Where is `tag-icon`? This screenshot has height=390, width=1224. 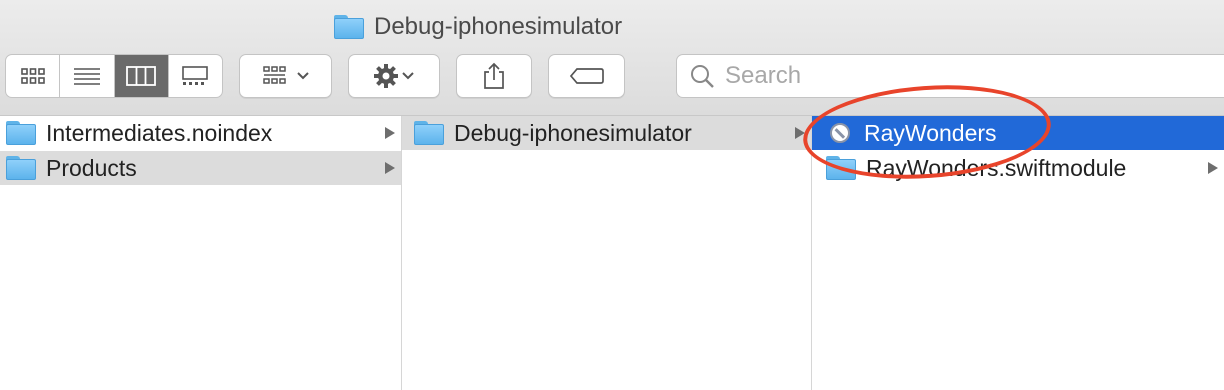
tag-icon is located at coordinates (586, 76).